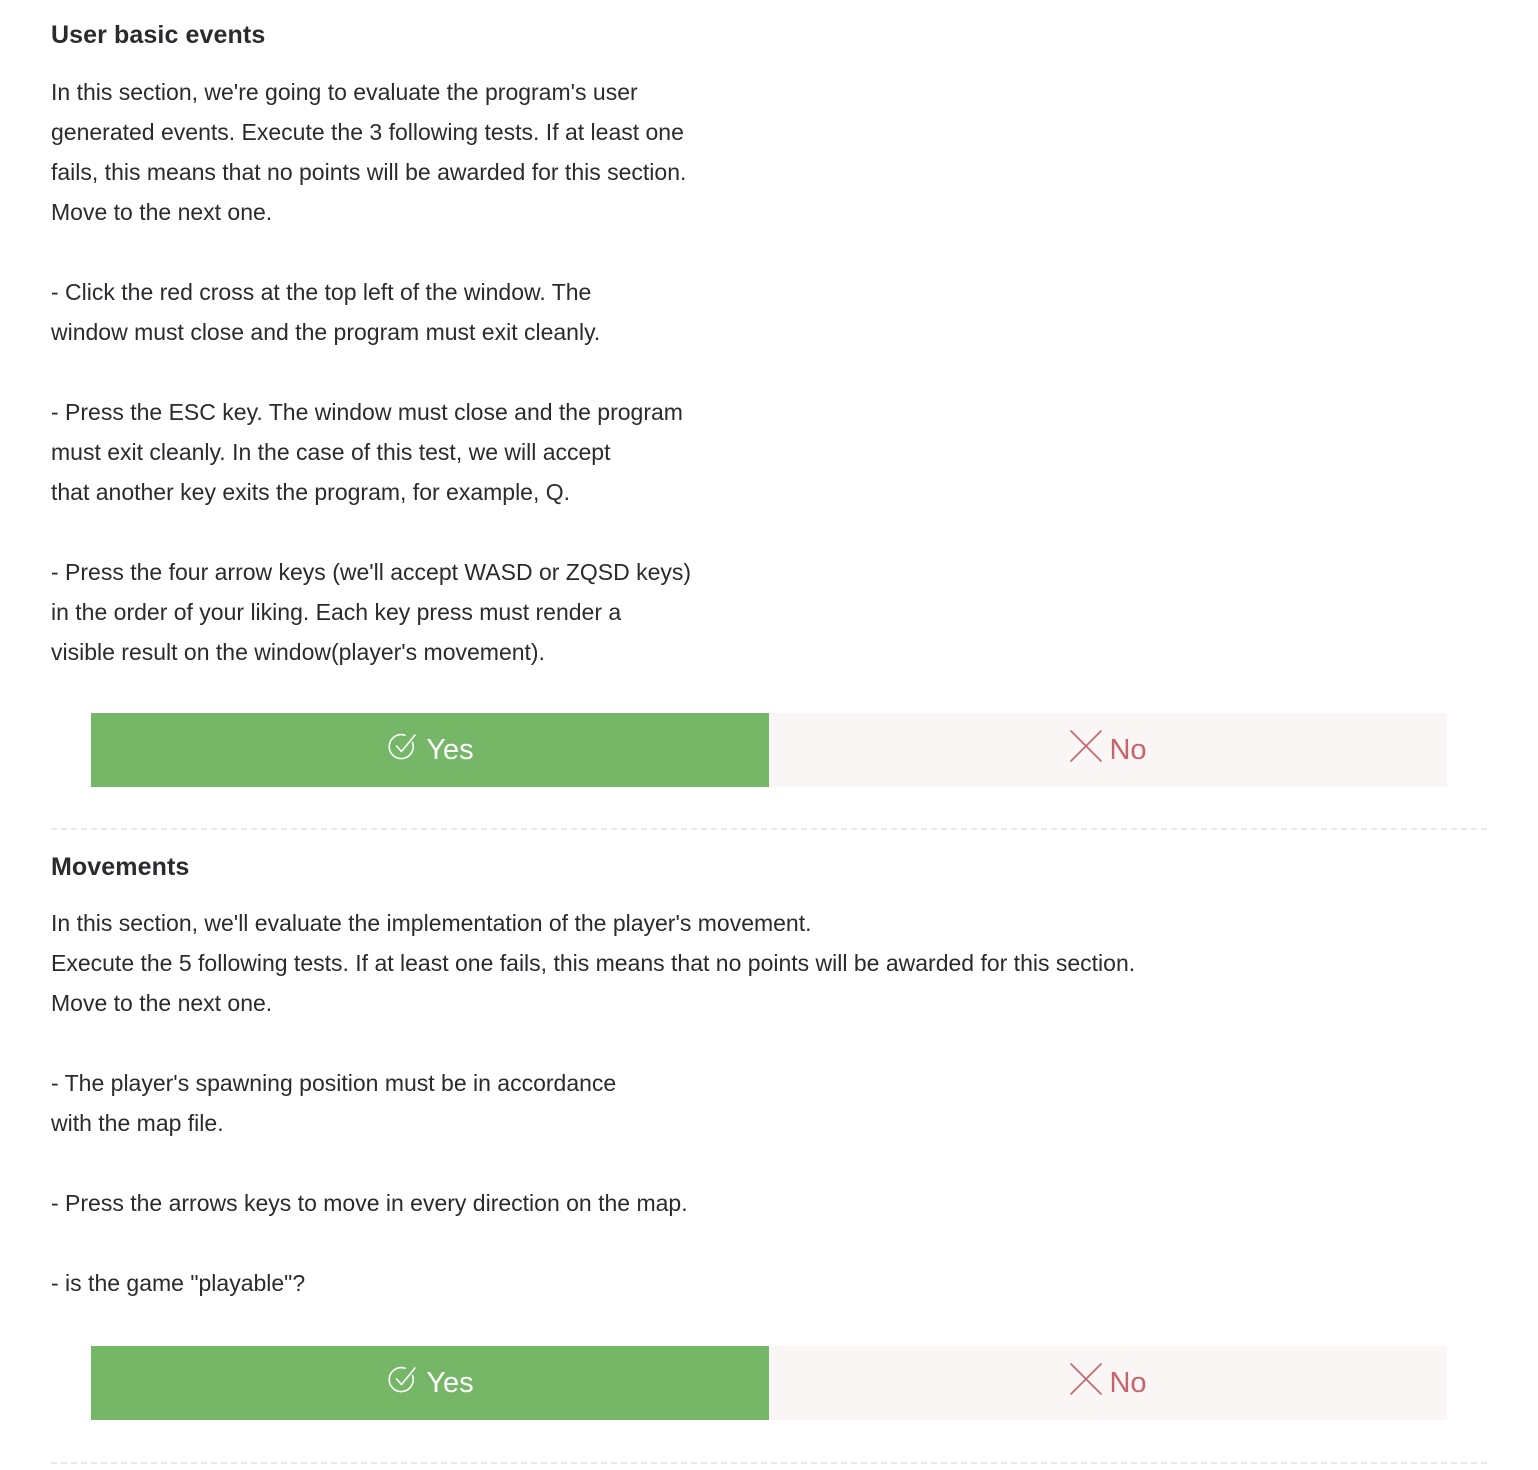  What do you see at coordinates (158, 35) in the screenshot?
I see `section-title: User basic events` at bounding box center [158, 35].